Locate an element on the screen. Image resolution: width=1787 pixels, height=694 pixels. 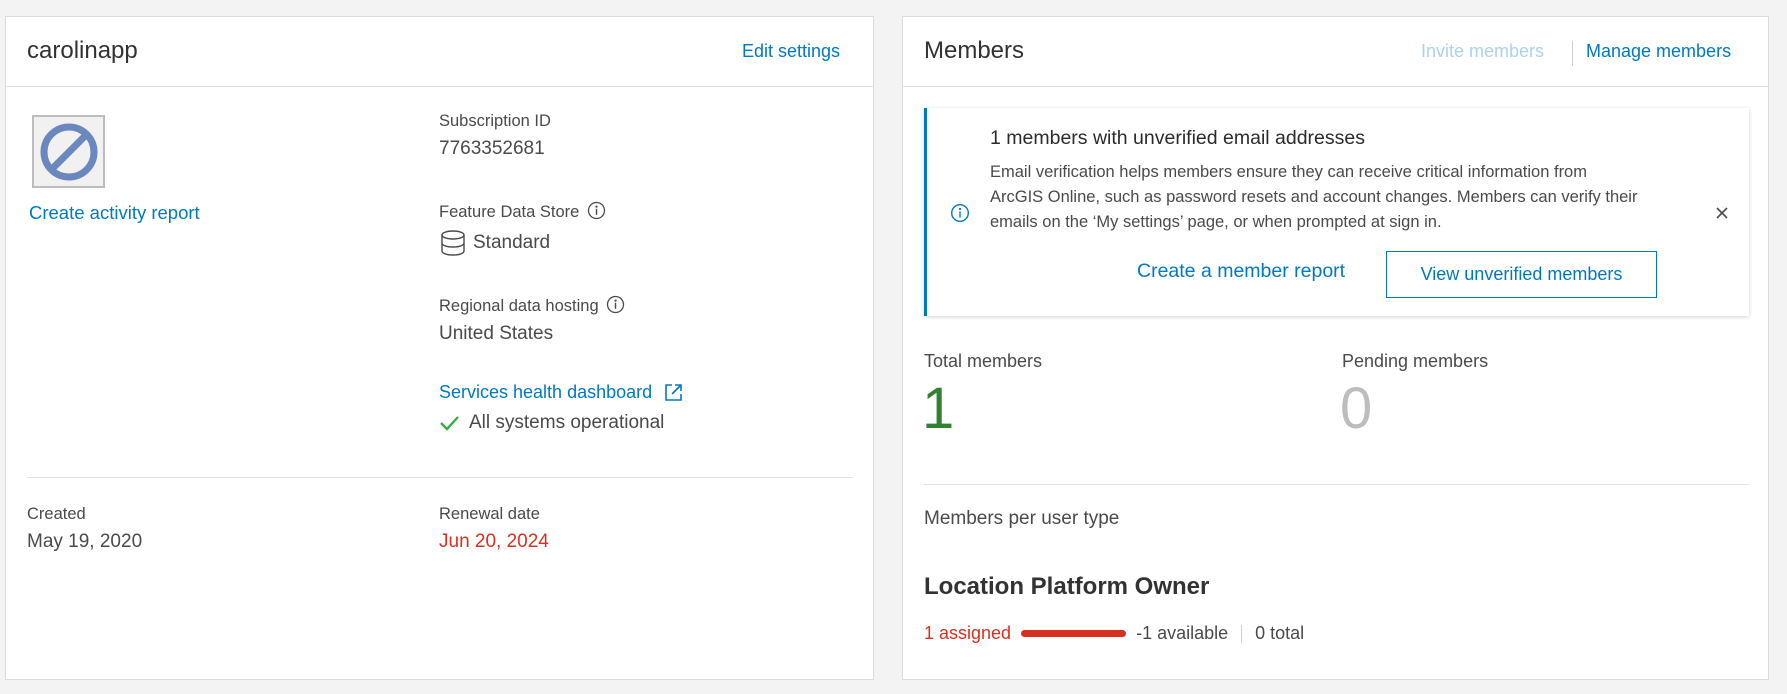
close-icon is located at coordinates (1722, 213).